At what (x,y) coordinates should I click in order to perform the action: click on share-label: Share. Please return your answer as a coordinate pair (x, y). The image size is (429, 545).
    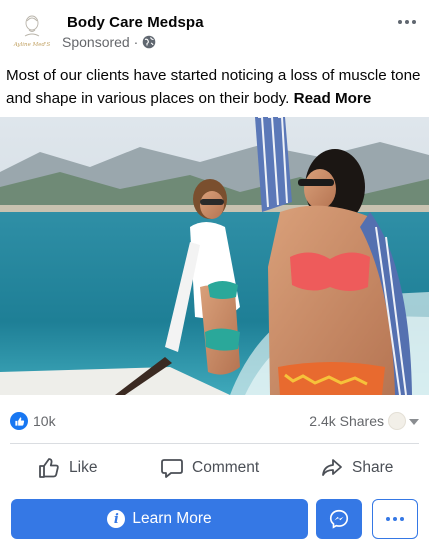
    Looking at the image, I should click on (373, 467).